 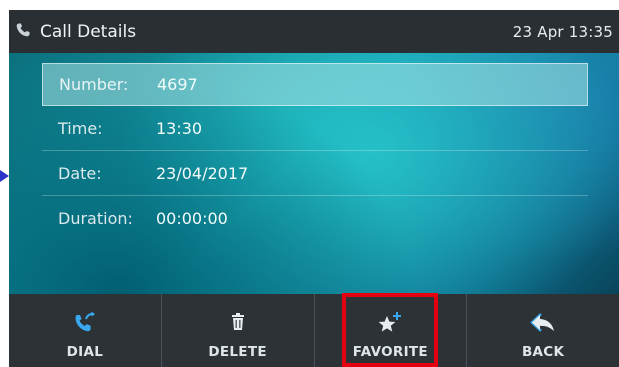 I want to click on detail-value: 4697, so click(x=177, y=84).